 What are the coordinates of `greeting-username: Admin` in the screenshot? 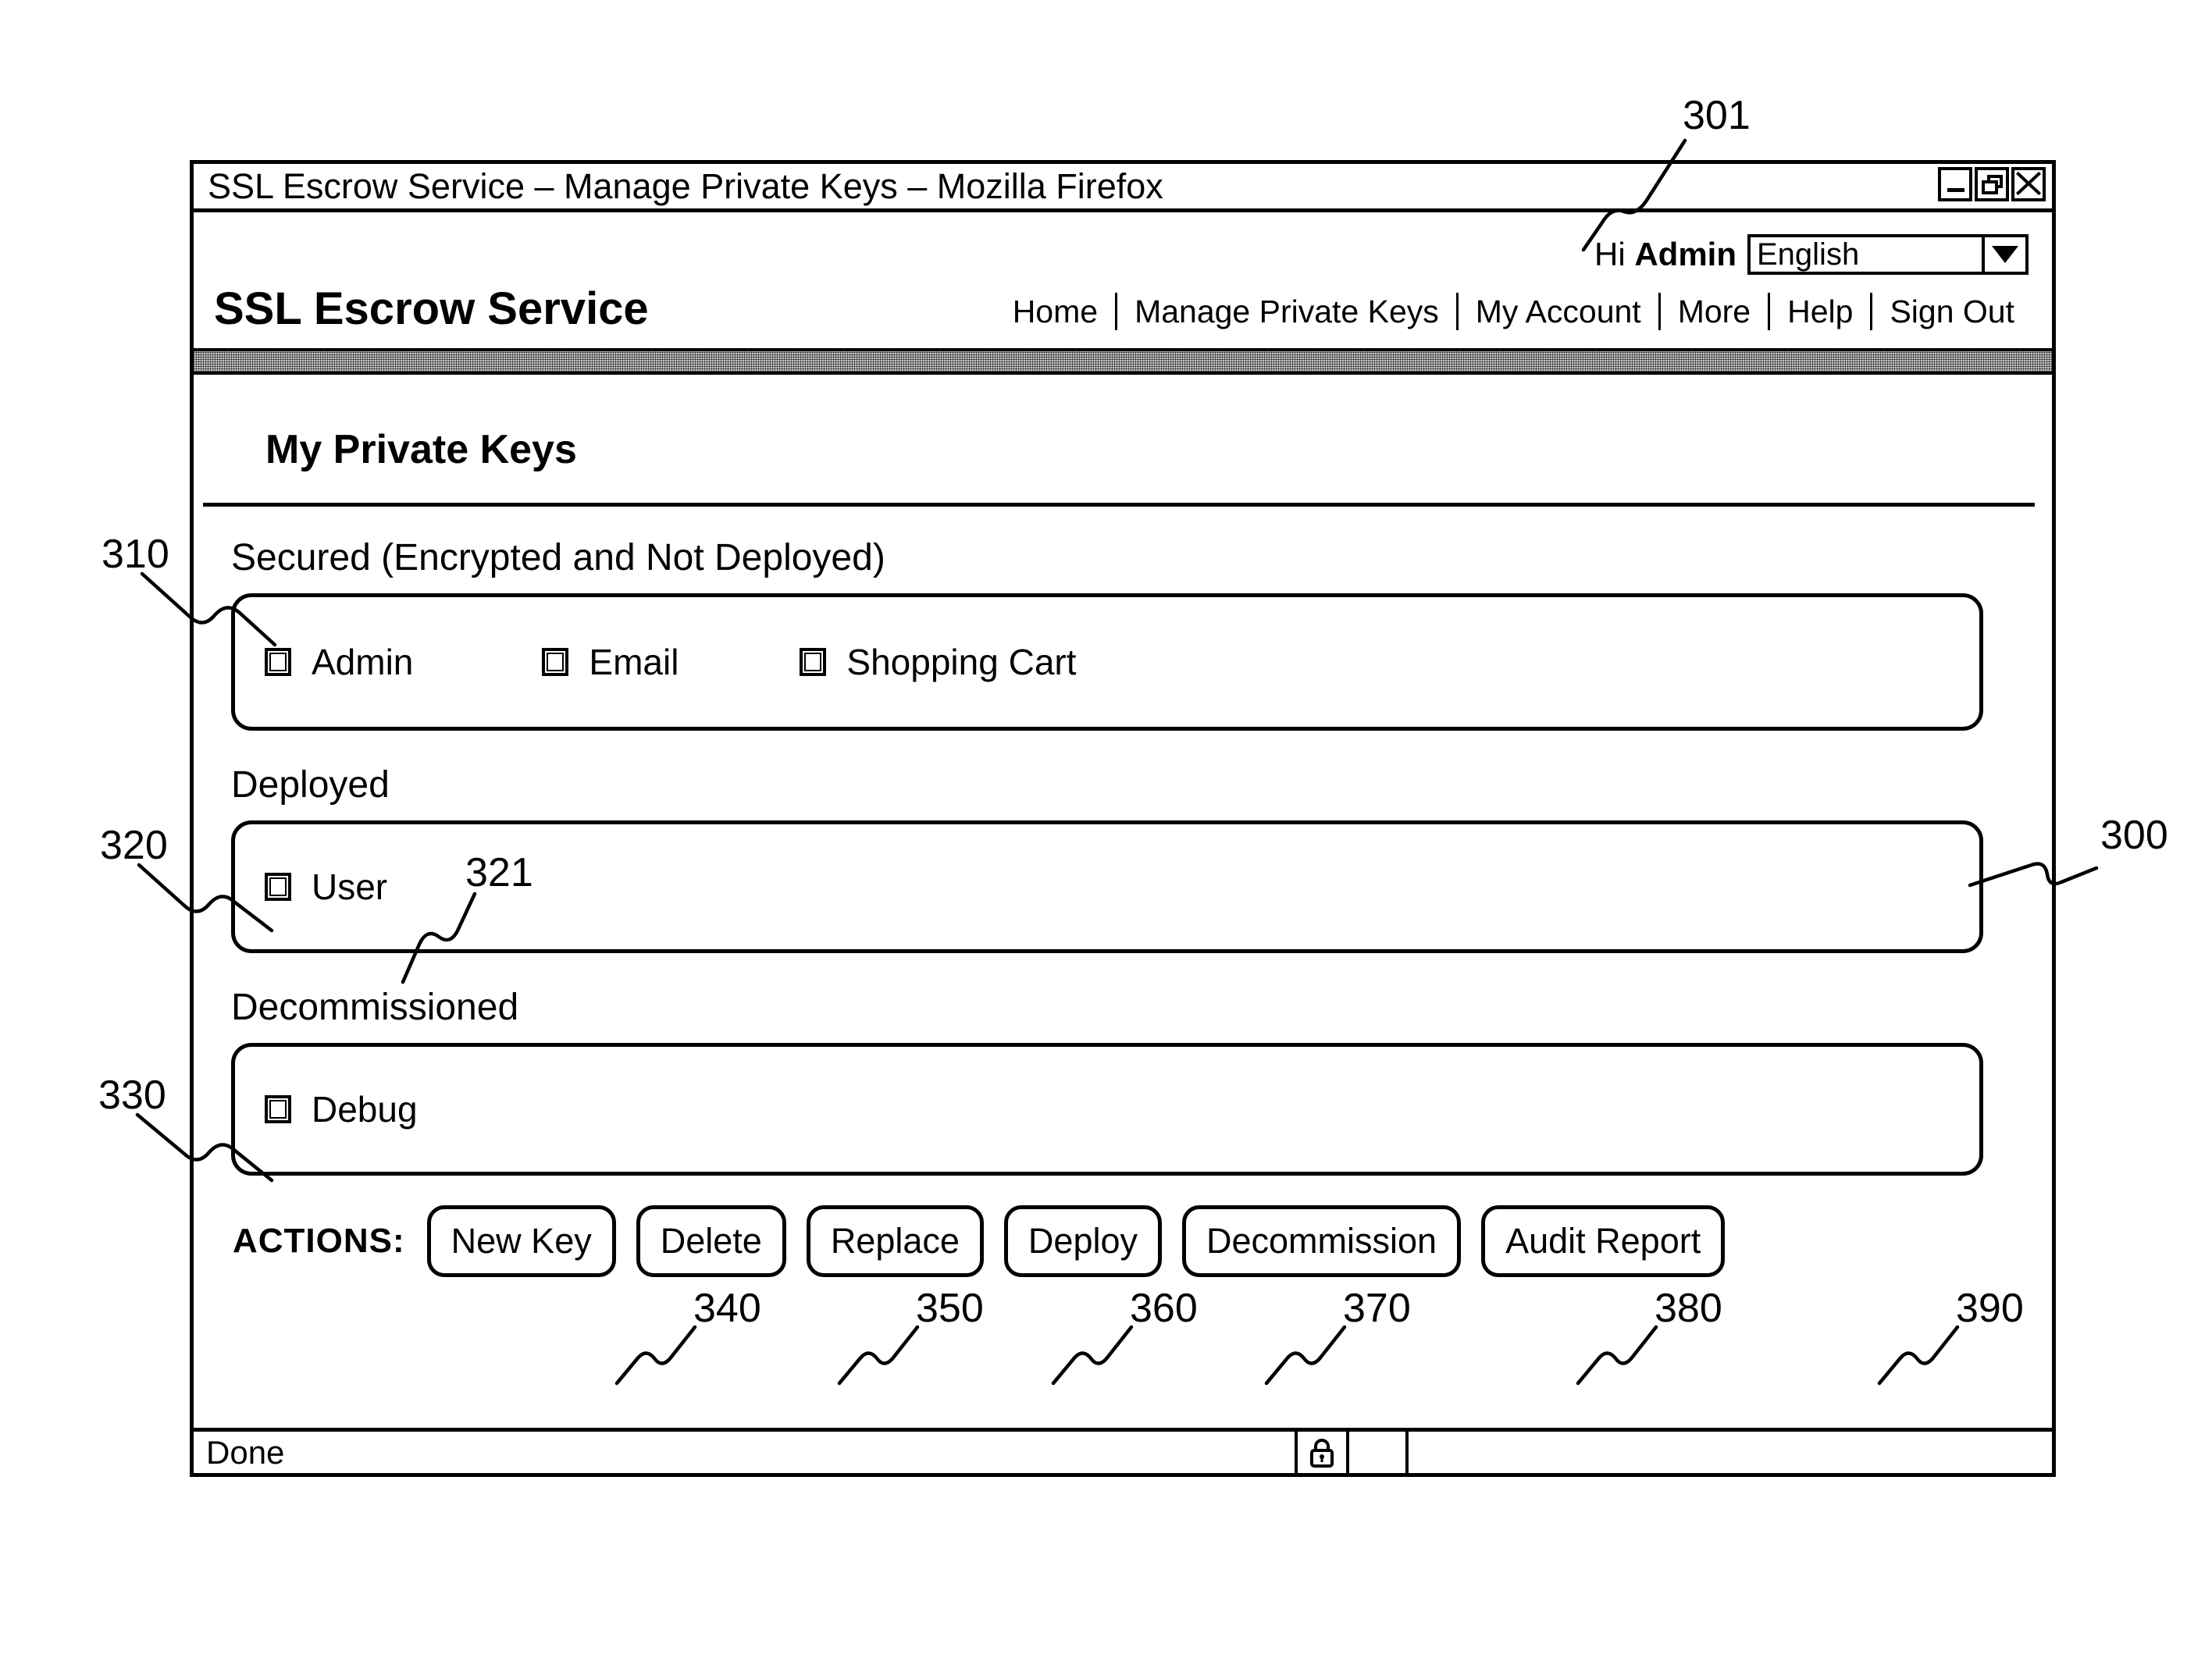 It's located at (1685, 254).